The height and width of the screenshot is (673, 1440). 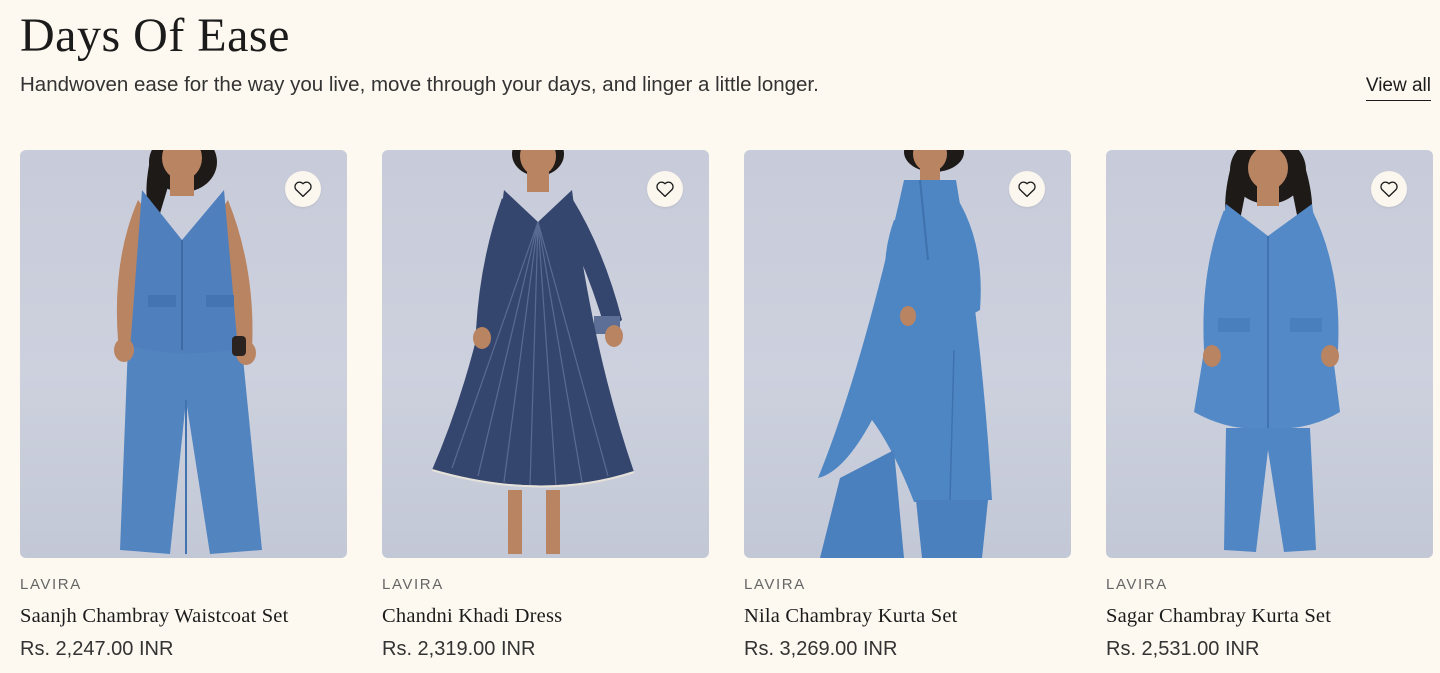 What do you see at coordinates (907, 616) in the screenshot?
I see `product-name: Nila Chambray Kurta Set` at bounding box center [907, 616].